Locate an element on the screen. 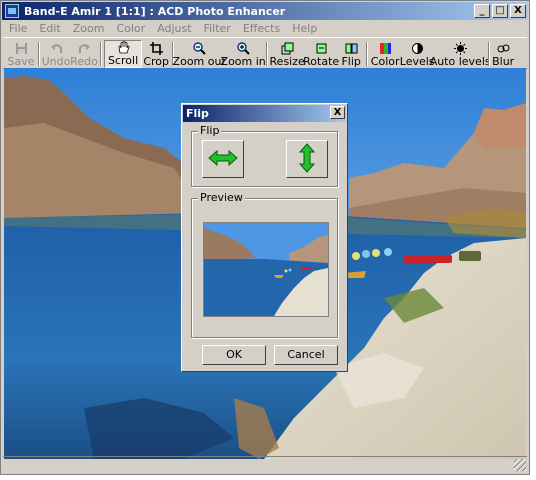 This screenshot has height=480, width=536. zoom-out-button: Zoom out is located at coordinates (199, 54).